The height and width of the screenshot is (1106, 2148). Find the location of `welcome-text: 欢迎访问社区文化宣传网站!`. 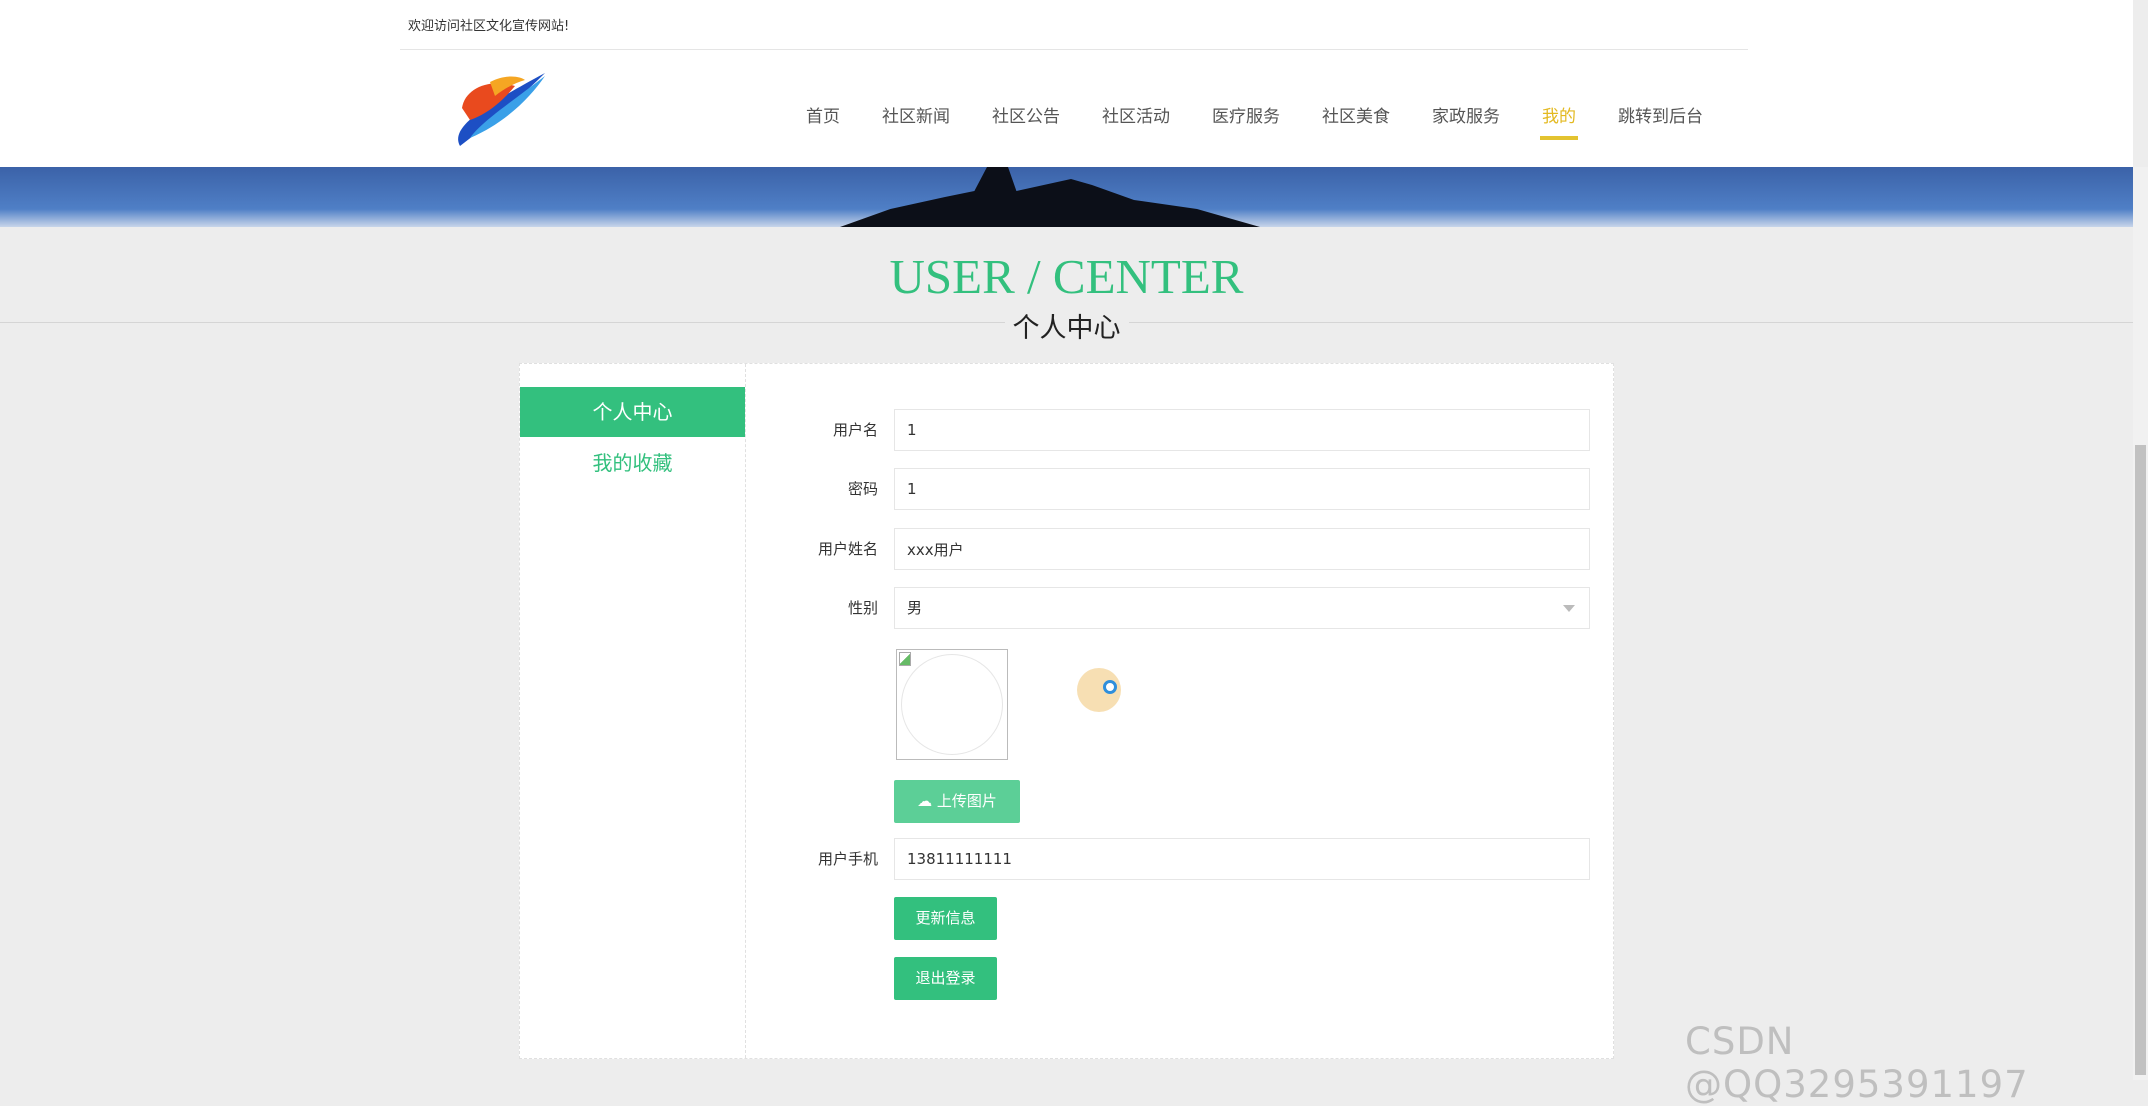

welcome-text: 欢迎访问社区文化宣传网站! is located at coordinates (489, 26).